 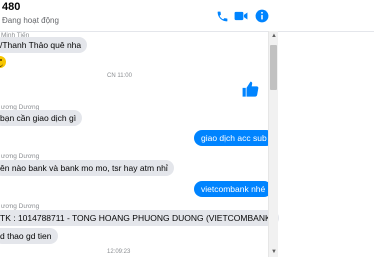 I want to click on emoji-icon, so click(x=3, y=62).